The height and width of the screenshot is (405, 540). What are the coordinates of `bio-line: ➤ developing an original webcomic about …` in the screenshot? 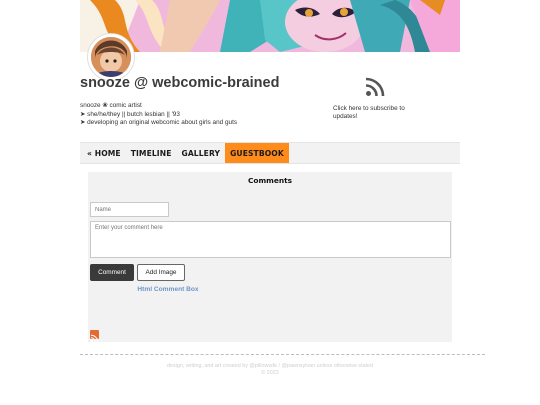 It's located at (159, 122).